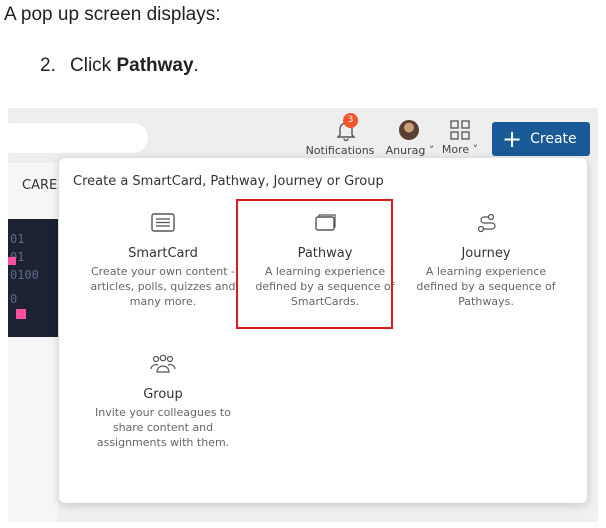 The image size is (606, 528). I want to click on thumb-text-3: 0100, so click(24, 275).